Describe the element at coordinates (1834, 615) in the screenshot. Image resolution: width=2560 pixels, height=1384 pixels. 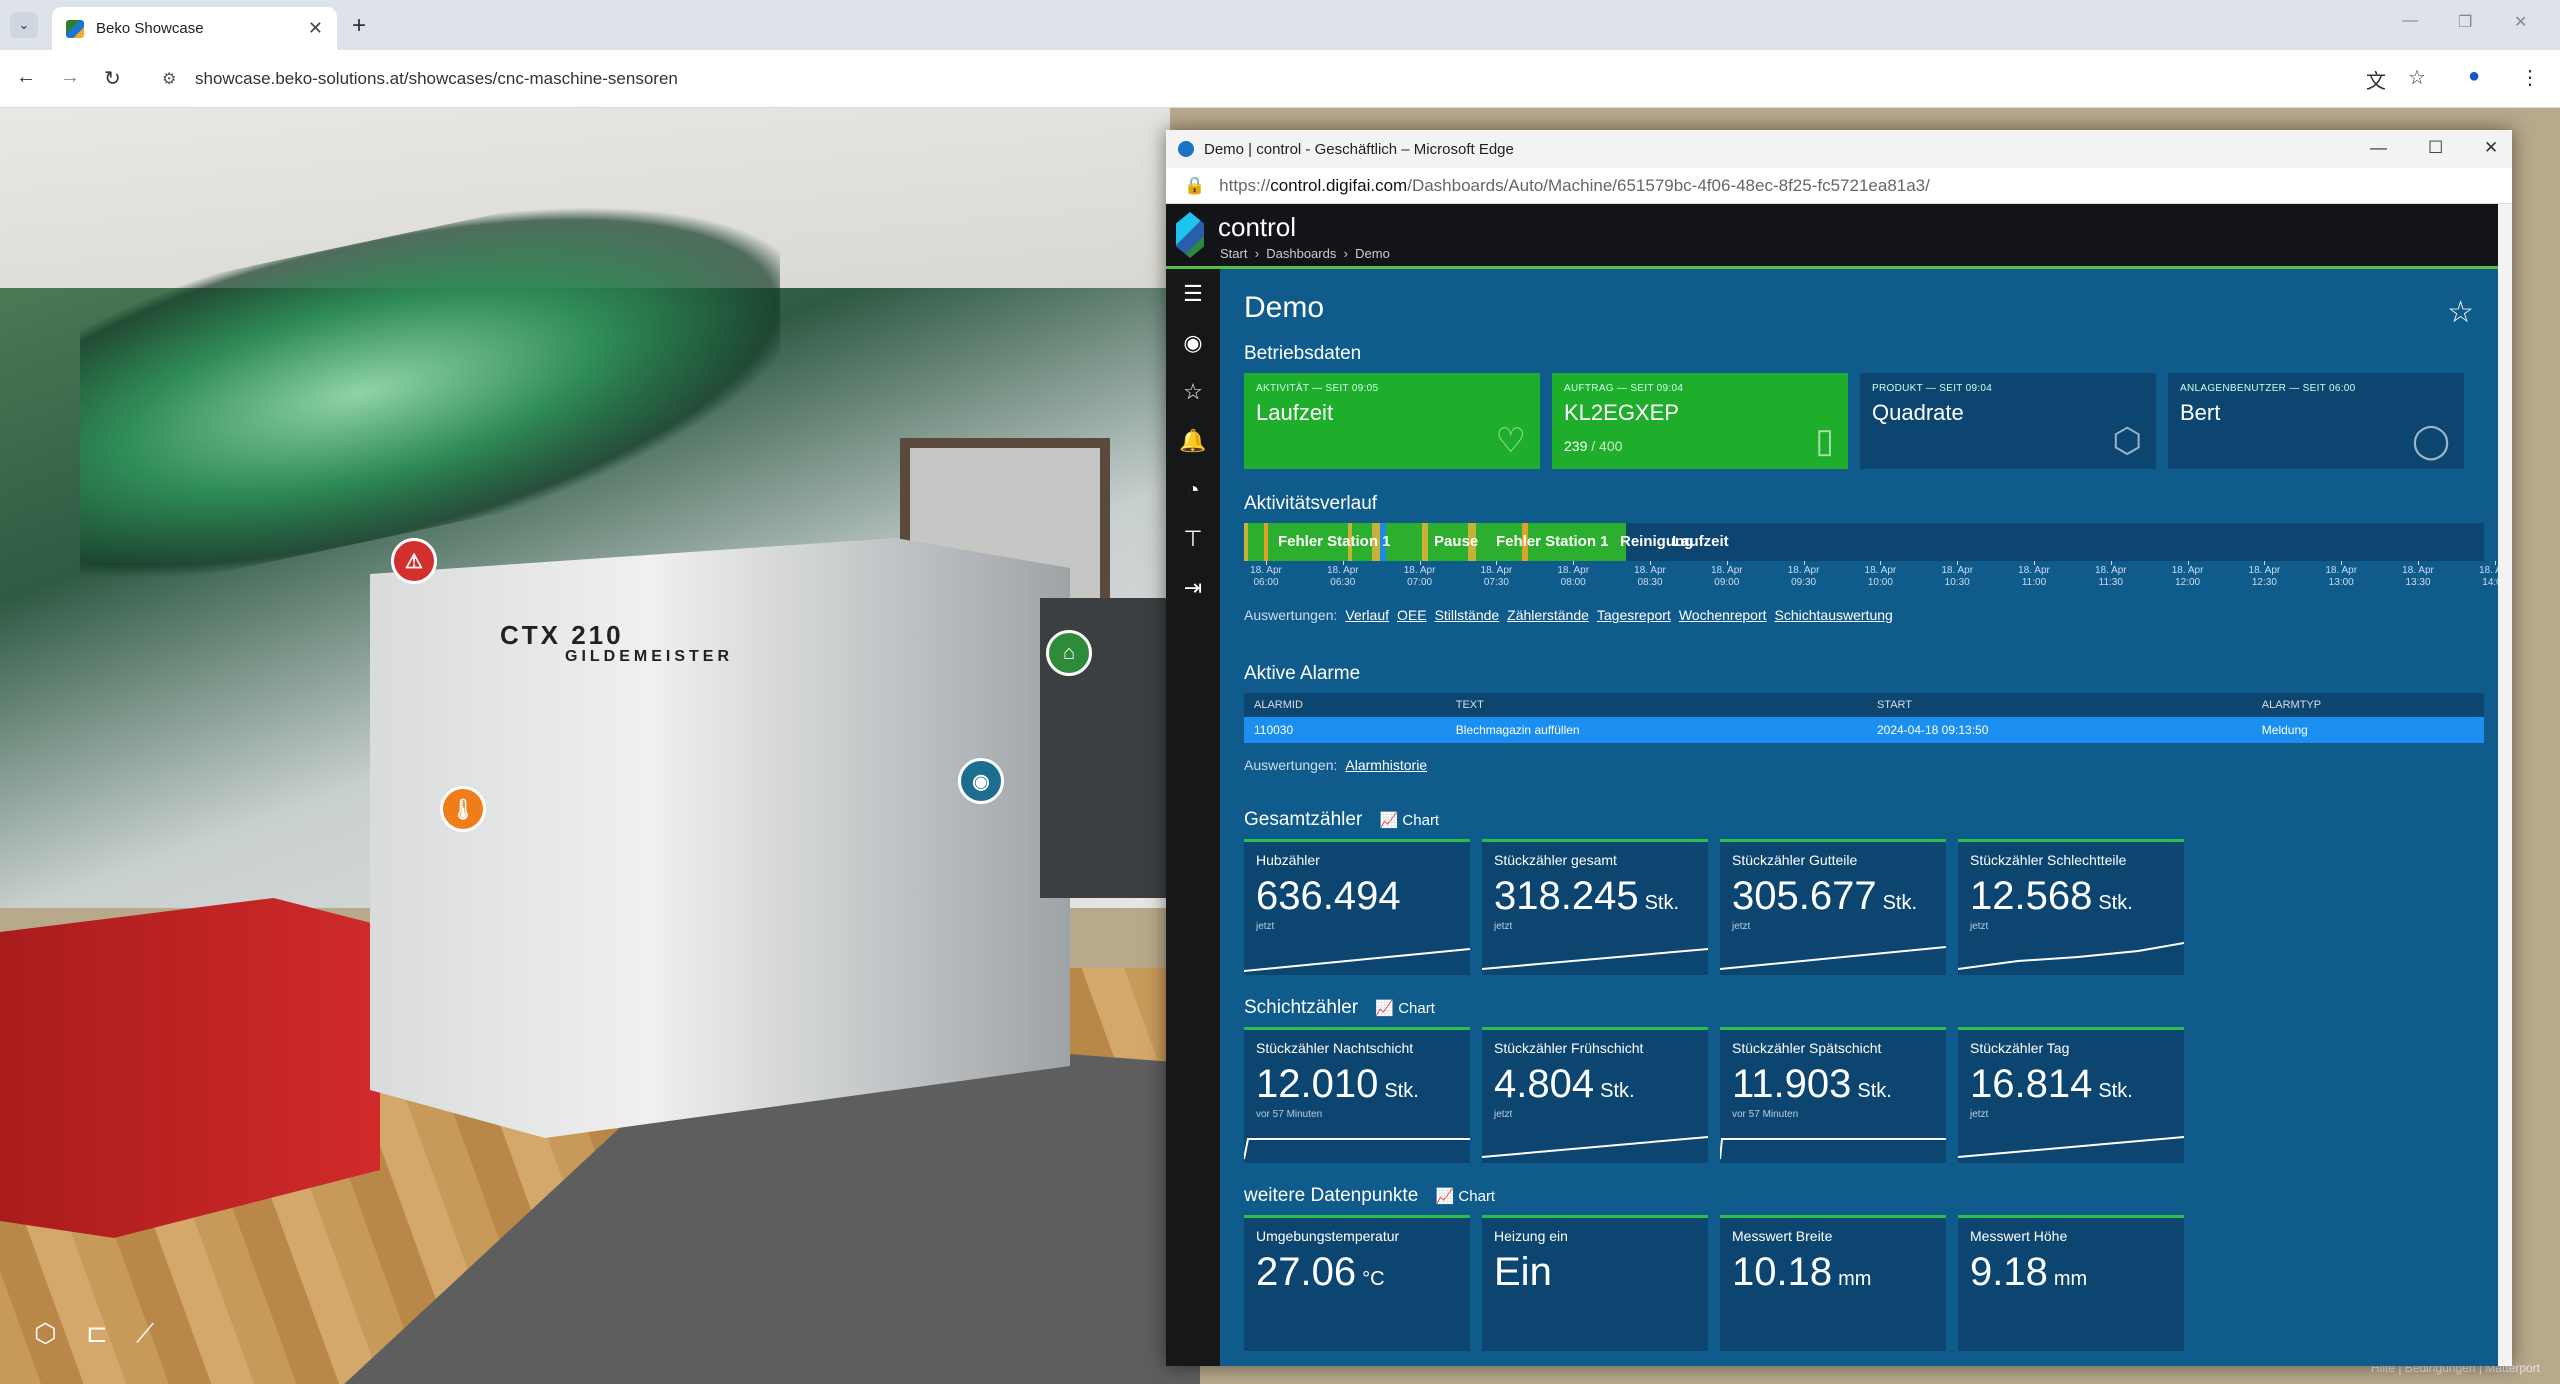
I see `activity-link: Schichtauswertung` at that location.